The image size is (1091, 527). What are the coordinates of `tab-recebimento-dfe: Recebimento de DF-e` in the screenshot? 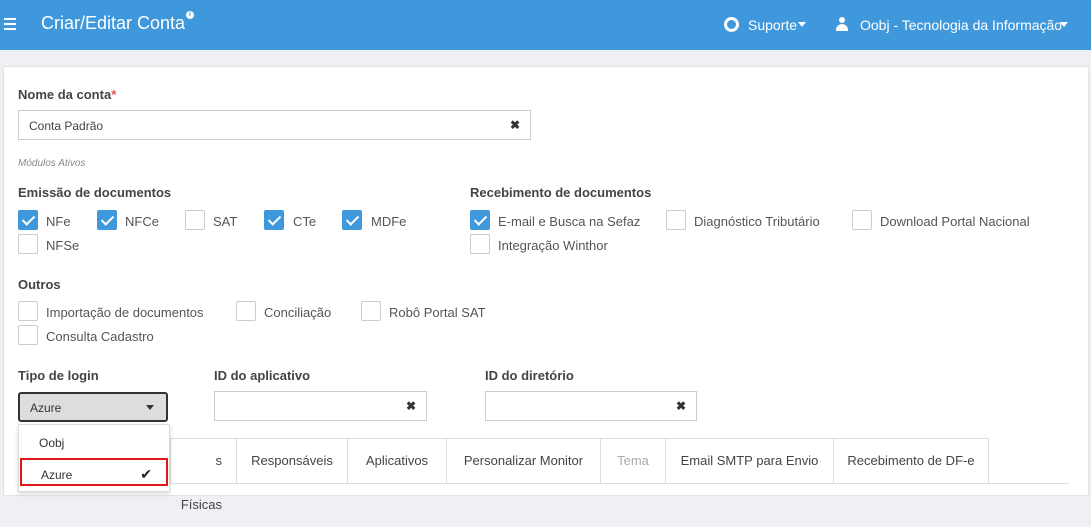 It's located at (911, 461).